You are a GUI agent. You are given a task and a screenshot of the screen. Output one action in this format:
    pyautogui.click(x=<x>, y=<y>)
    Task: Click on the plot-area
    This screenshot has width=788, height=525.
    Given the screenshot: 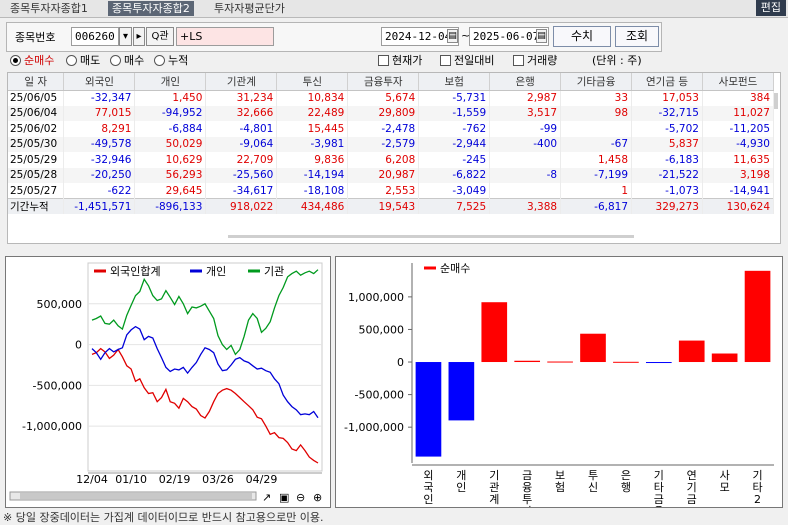 What is the action you would take?
    pyautogui.click(x=205, y=367)
    